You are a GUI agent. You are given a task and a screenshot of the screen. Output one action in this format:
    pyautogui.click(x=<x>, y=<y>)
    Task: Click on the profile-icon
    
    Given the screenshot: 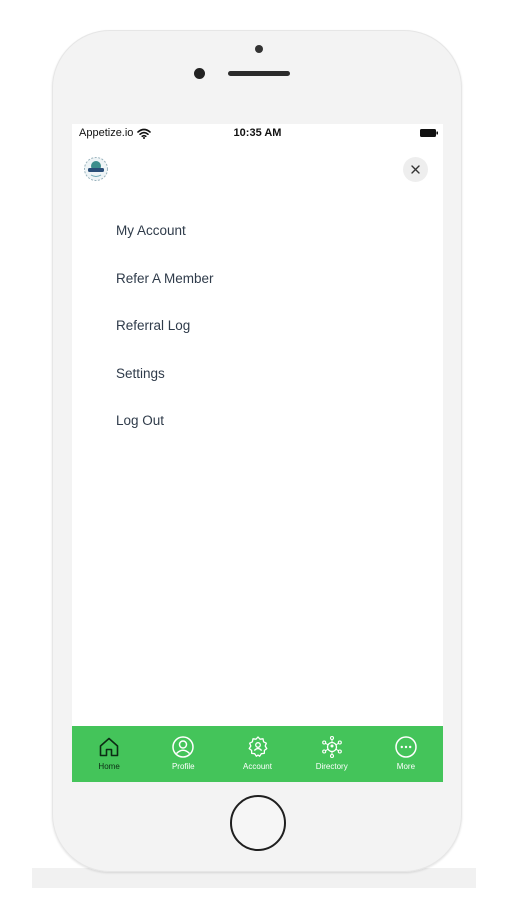 What is the action you would take?
    pyautogui.click(x=183, y=747)
    